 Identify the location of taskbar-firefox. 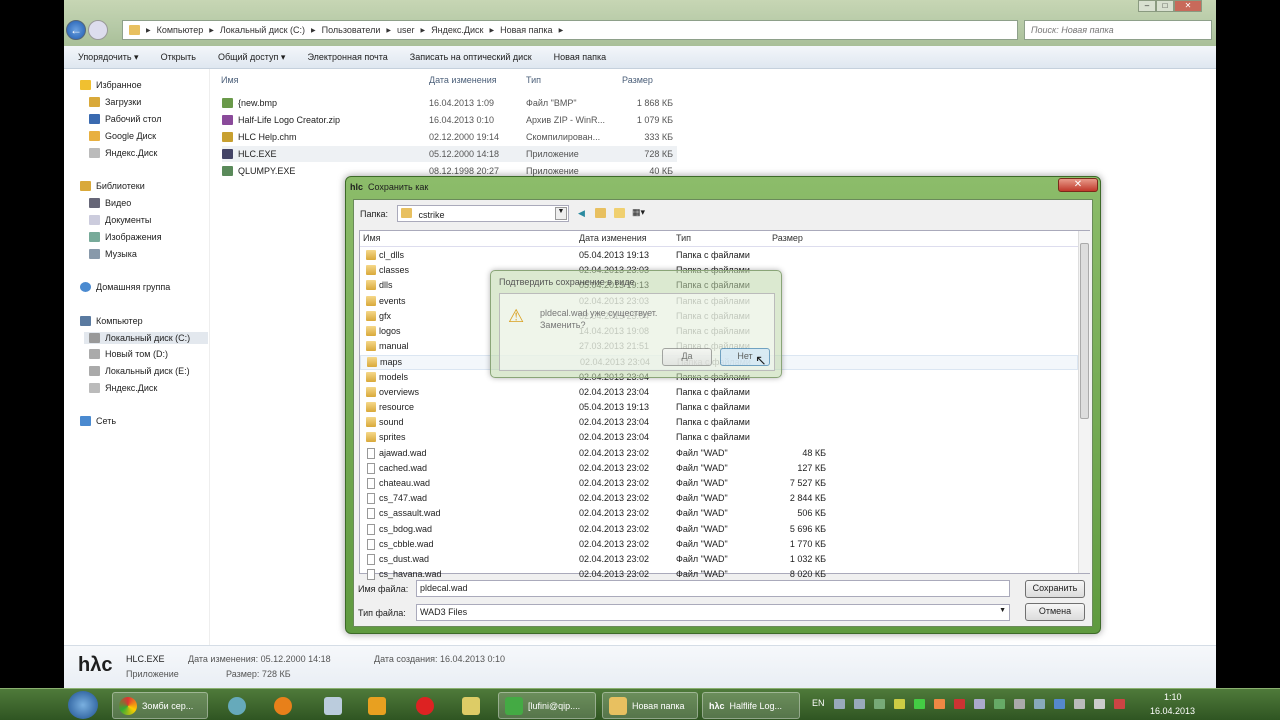
(280, 705).